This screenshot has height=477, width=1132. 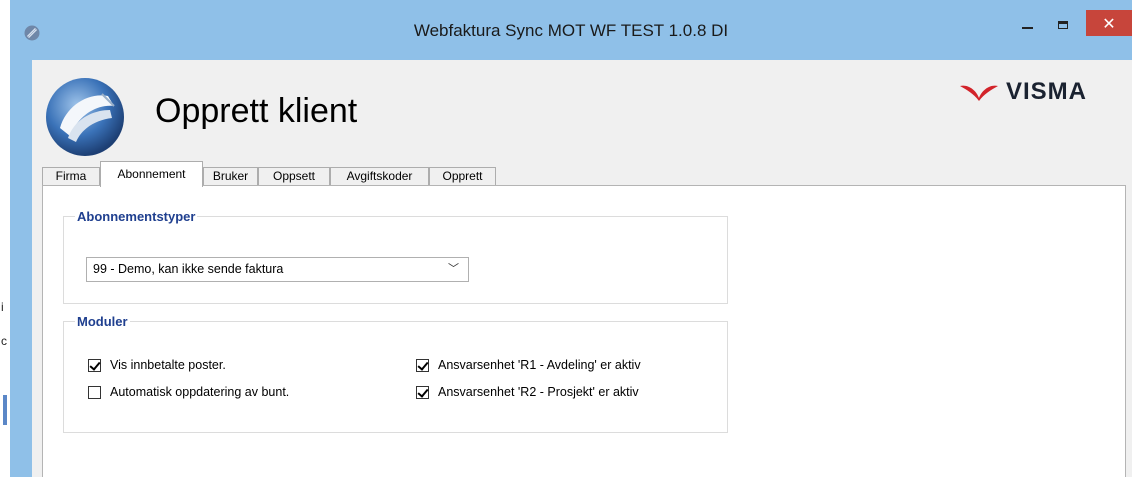 I want to click on r1-department-label: Ansvarsenhet 'R1 - Avdeling' er aktiv, so click(x=539, y=365).